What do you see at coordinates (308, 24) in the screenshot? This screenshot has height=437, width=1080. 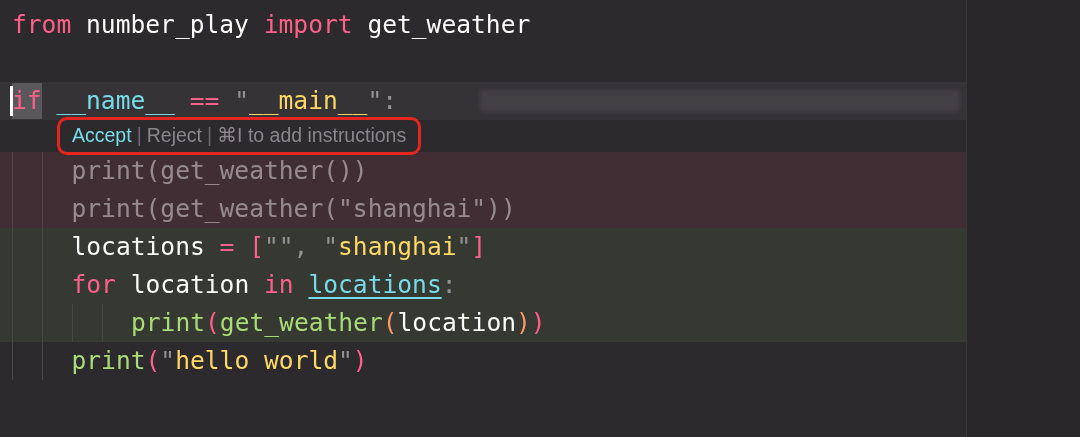 I see `code-token: import` at bounding box center [308, 24].